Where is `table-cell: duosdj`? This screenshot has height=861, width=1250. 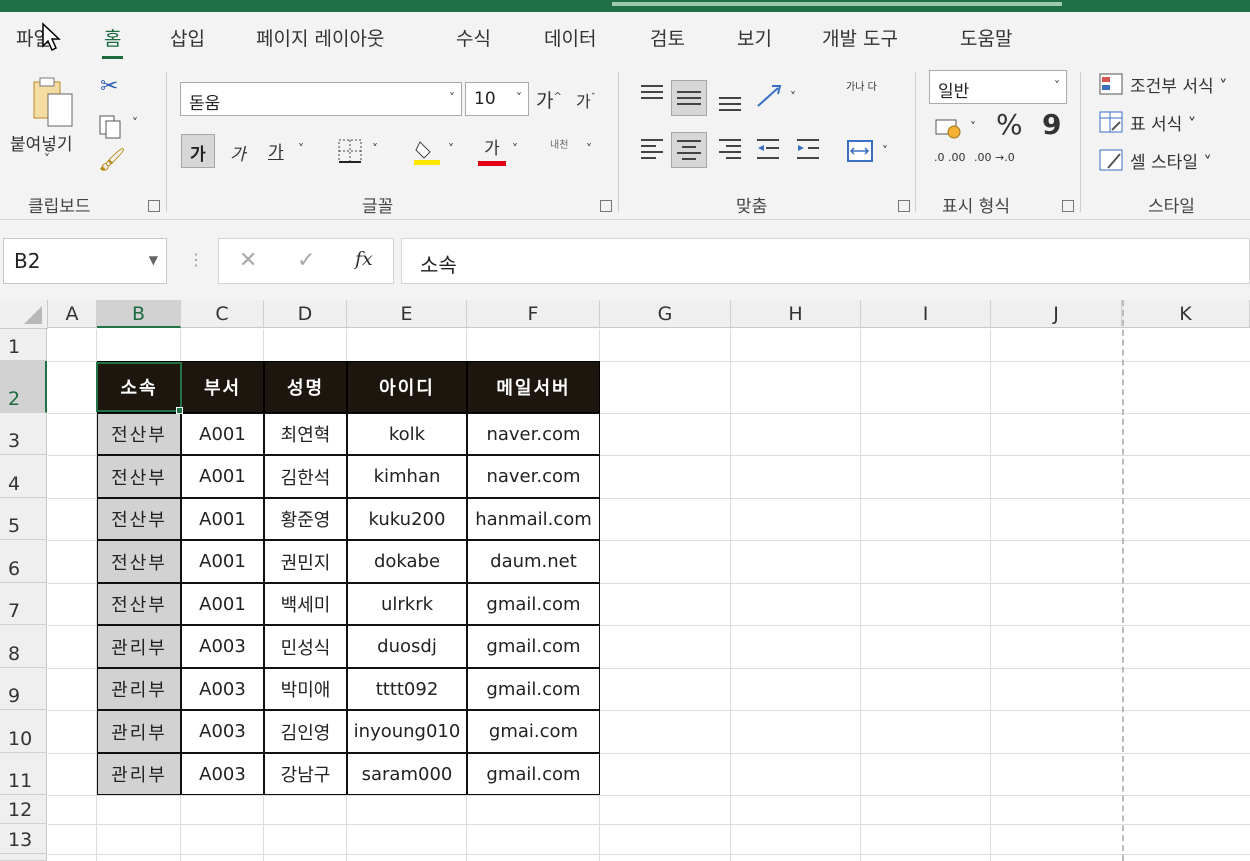 table-cell: duosdj is located at coordinates (407, 646).